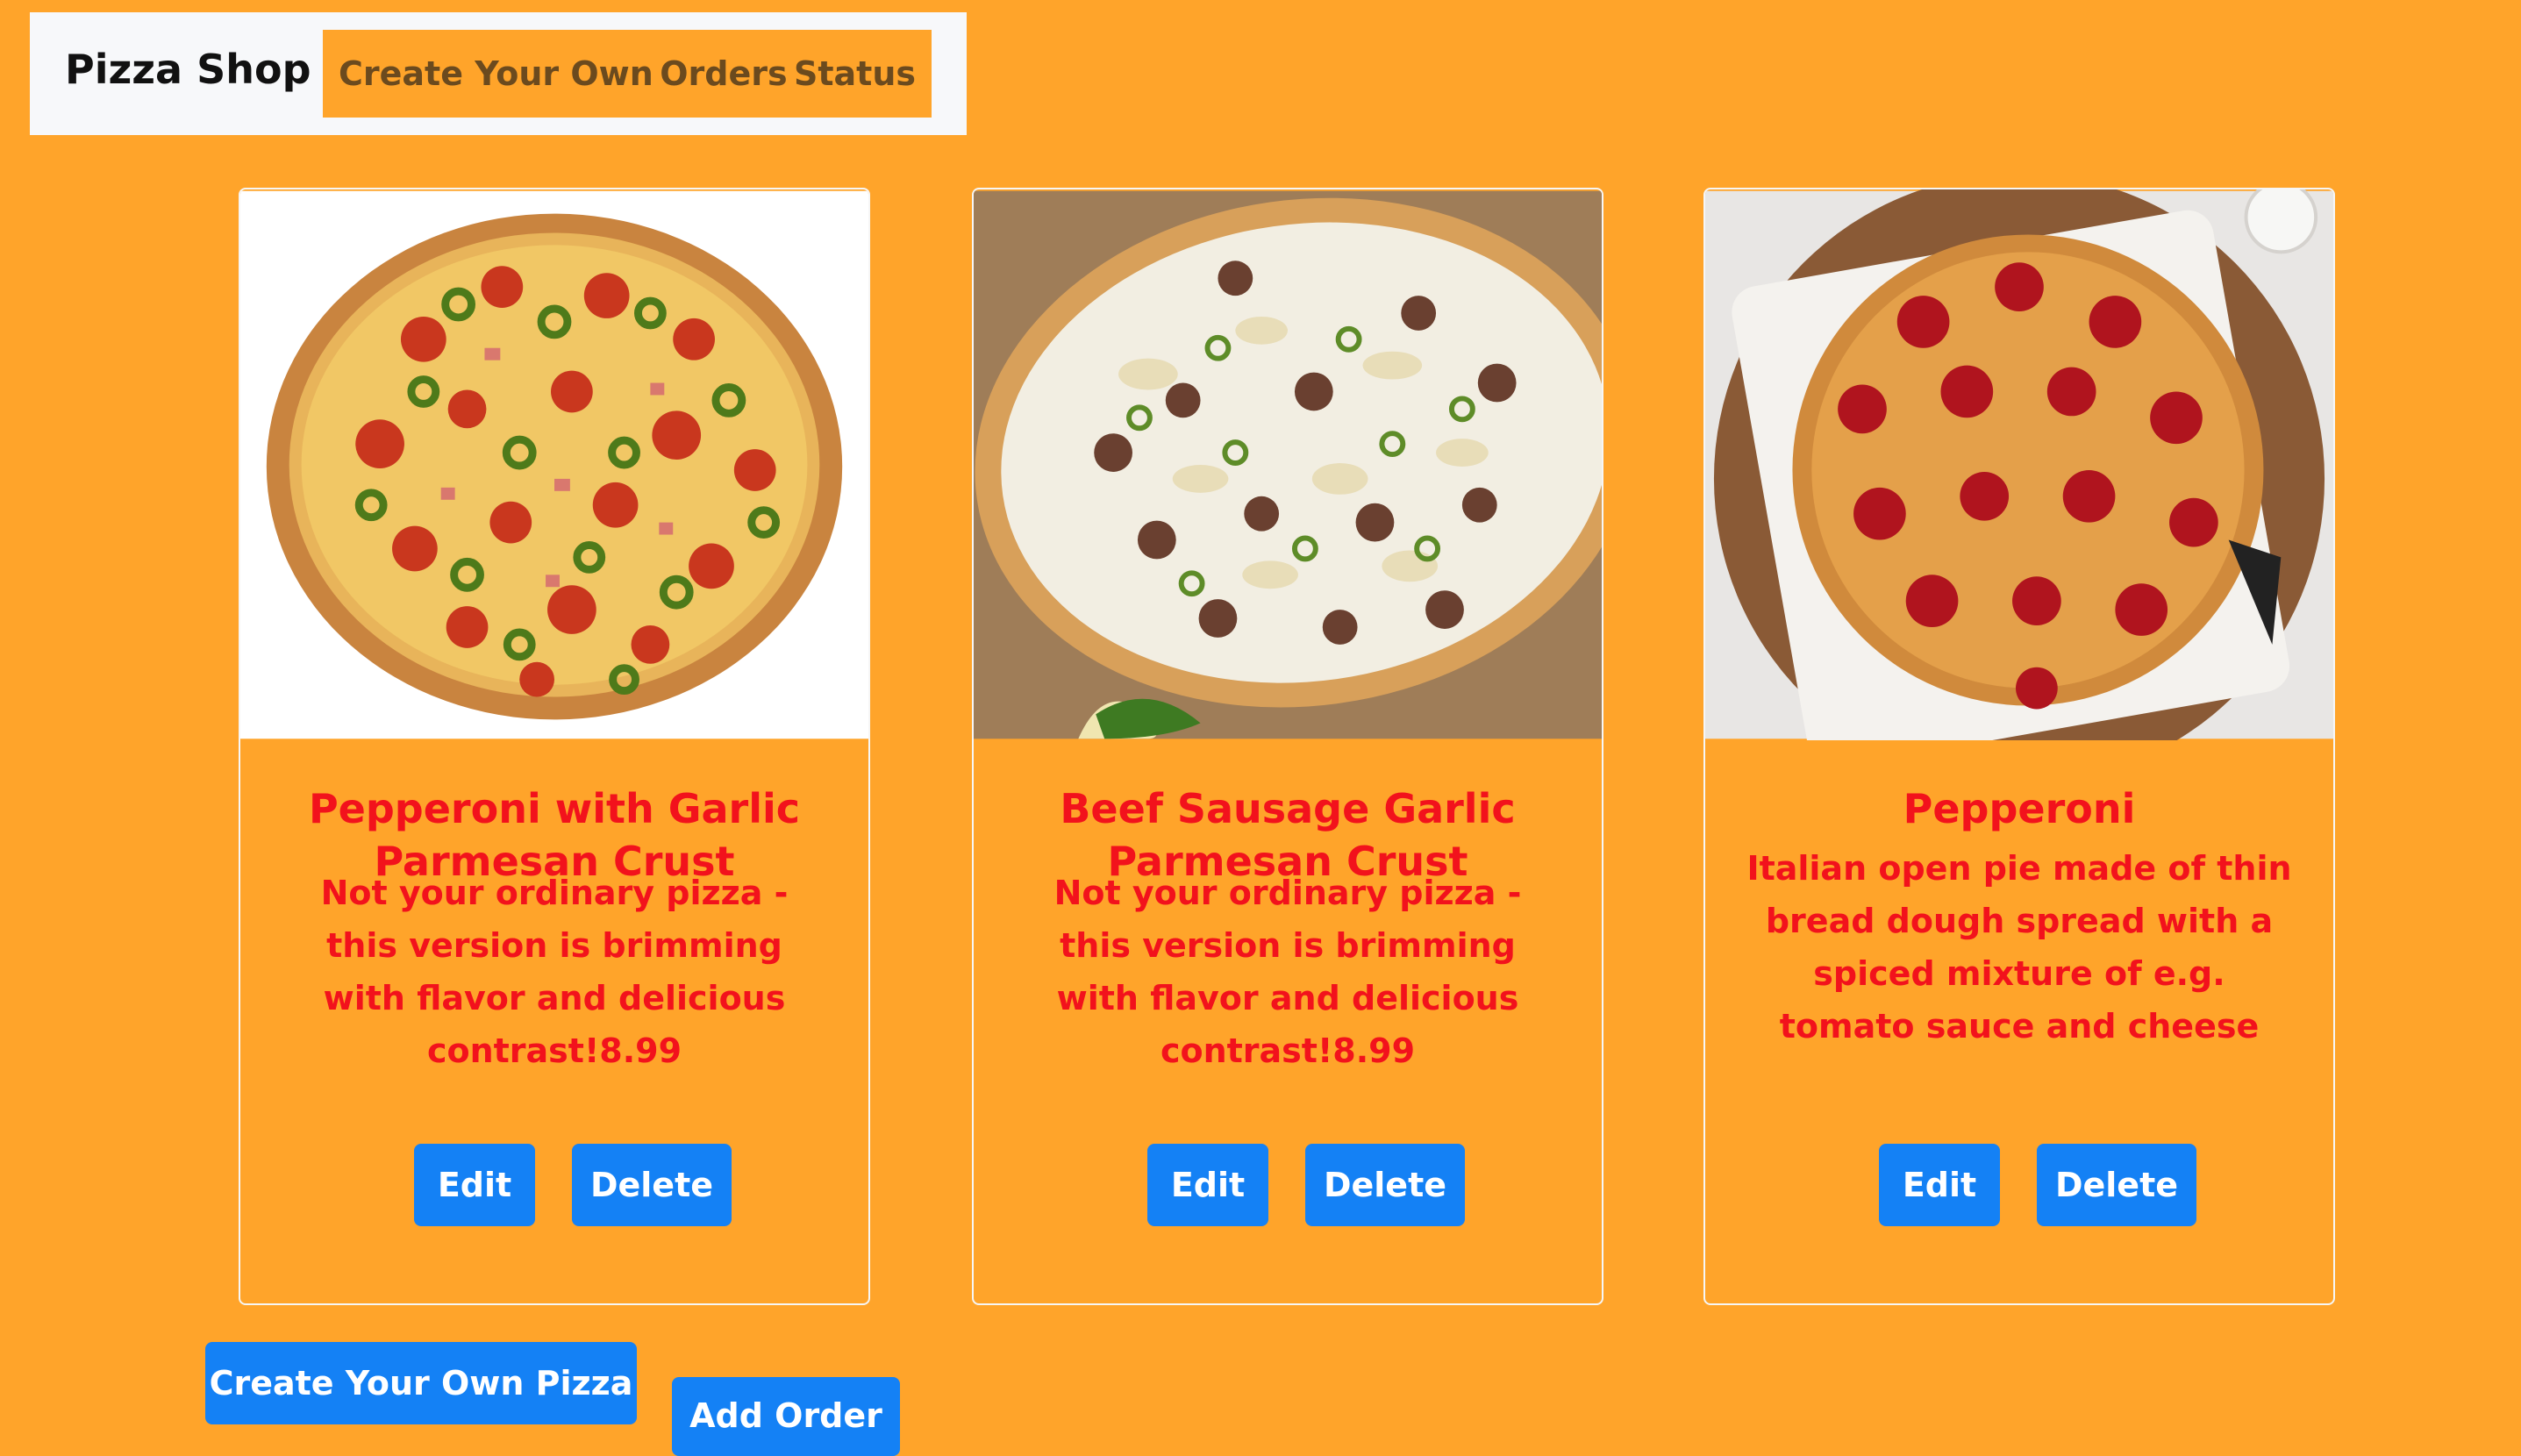  I want to click on brand-logo: Pizza Shop, so click(188, 69).